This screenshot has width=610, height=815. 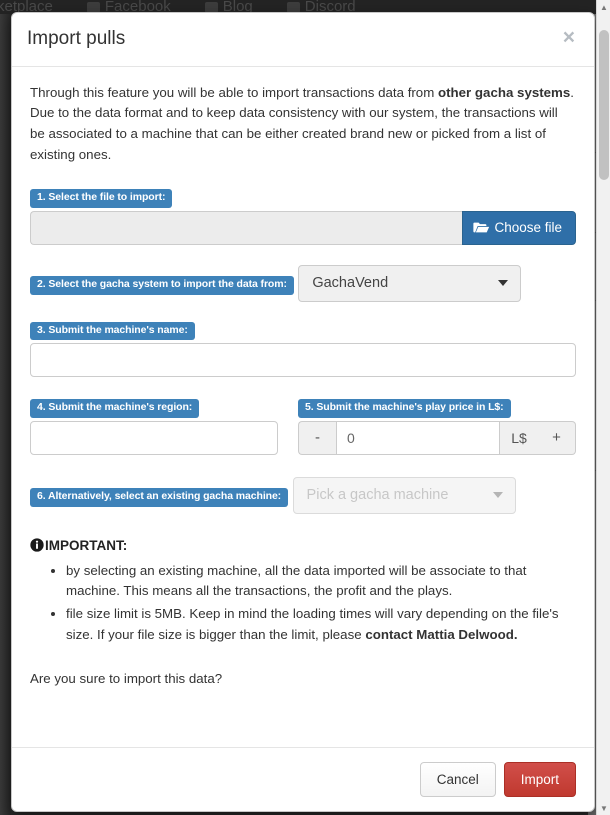 What do you see at coordinates (441, 634) in the screenshot?
I see `note-bold: contact Mattia Delwood.` at bounding box center [441, 634].